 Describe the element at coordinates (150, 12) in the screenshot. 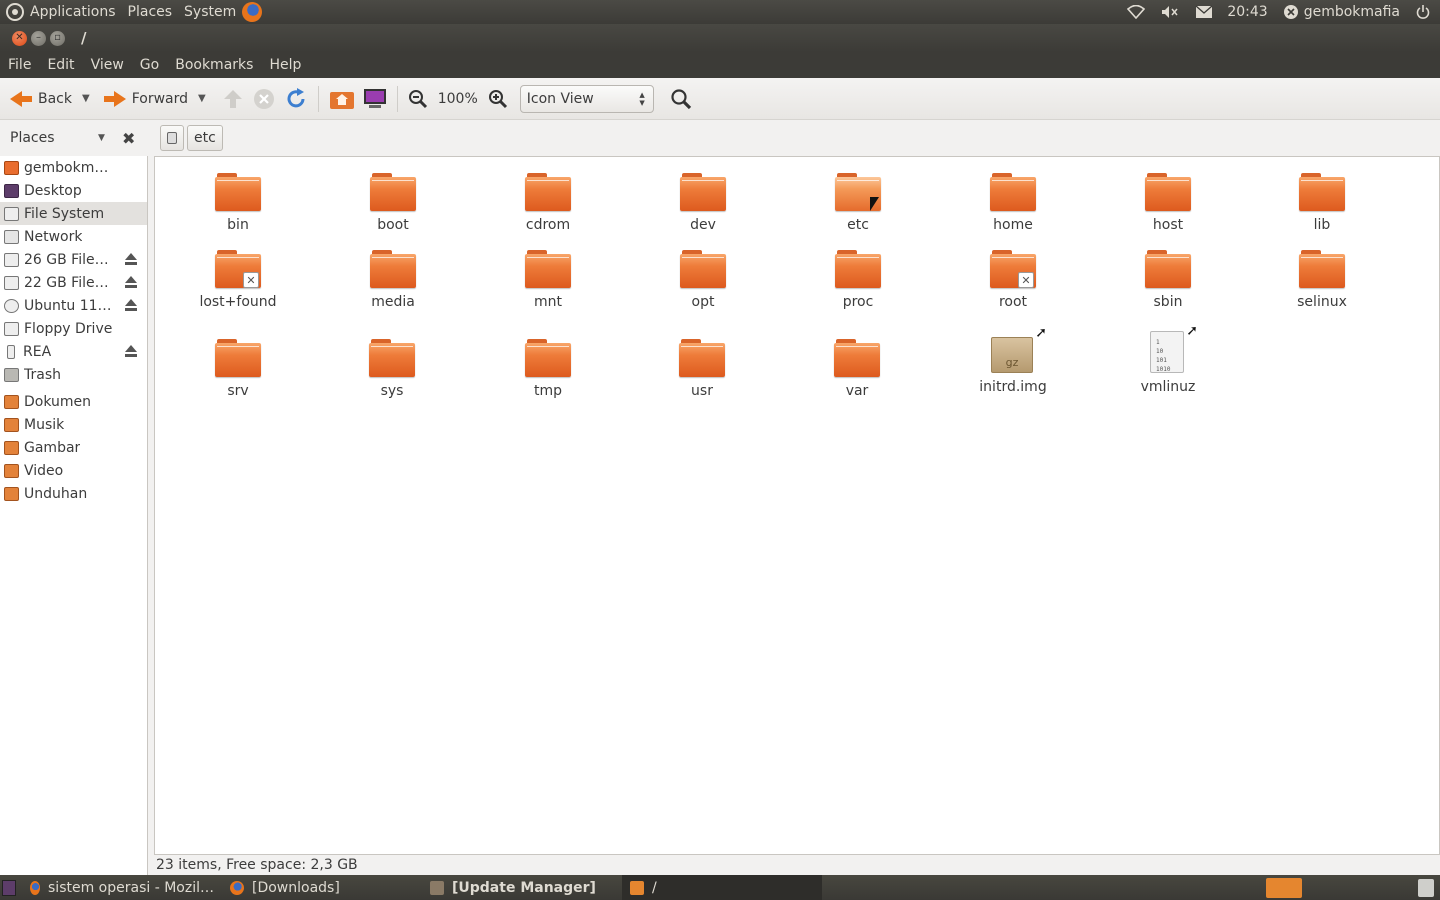

I see `menu-places: Places` at that location.